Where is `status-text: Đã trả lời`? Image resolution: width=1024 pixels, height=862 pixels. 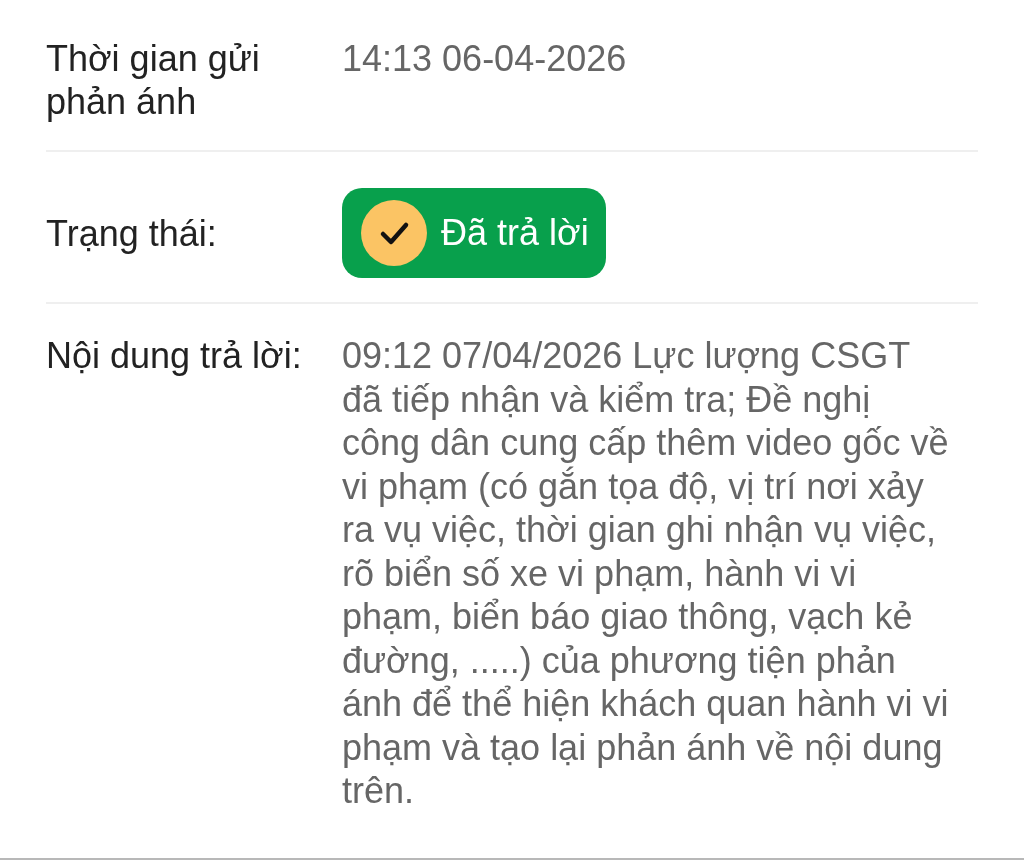 status-text: Đã trả lời is located at coordinates (515, 233).